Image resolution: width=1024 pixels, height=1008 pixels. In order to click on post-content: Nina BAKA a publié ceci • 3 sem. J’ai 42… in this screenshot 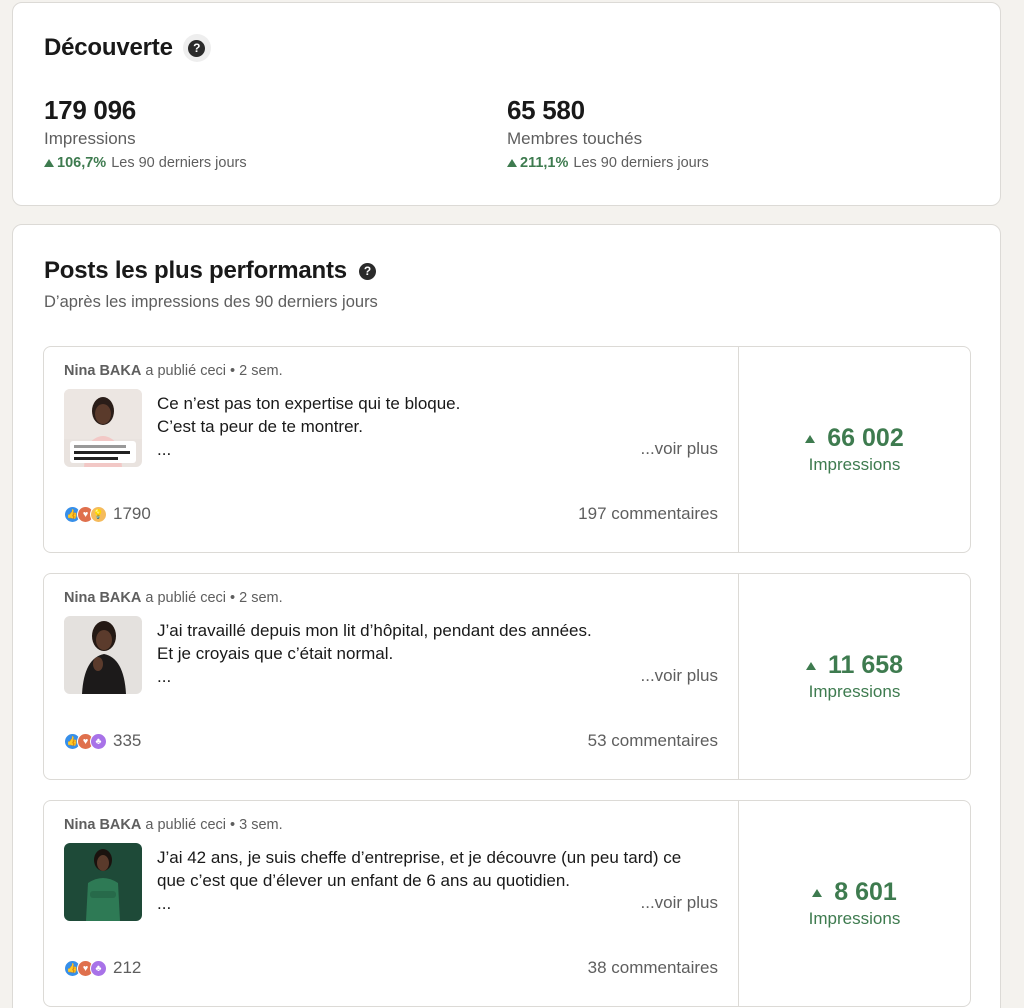, I will do `click(391, 903)`.